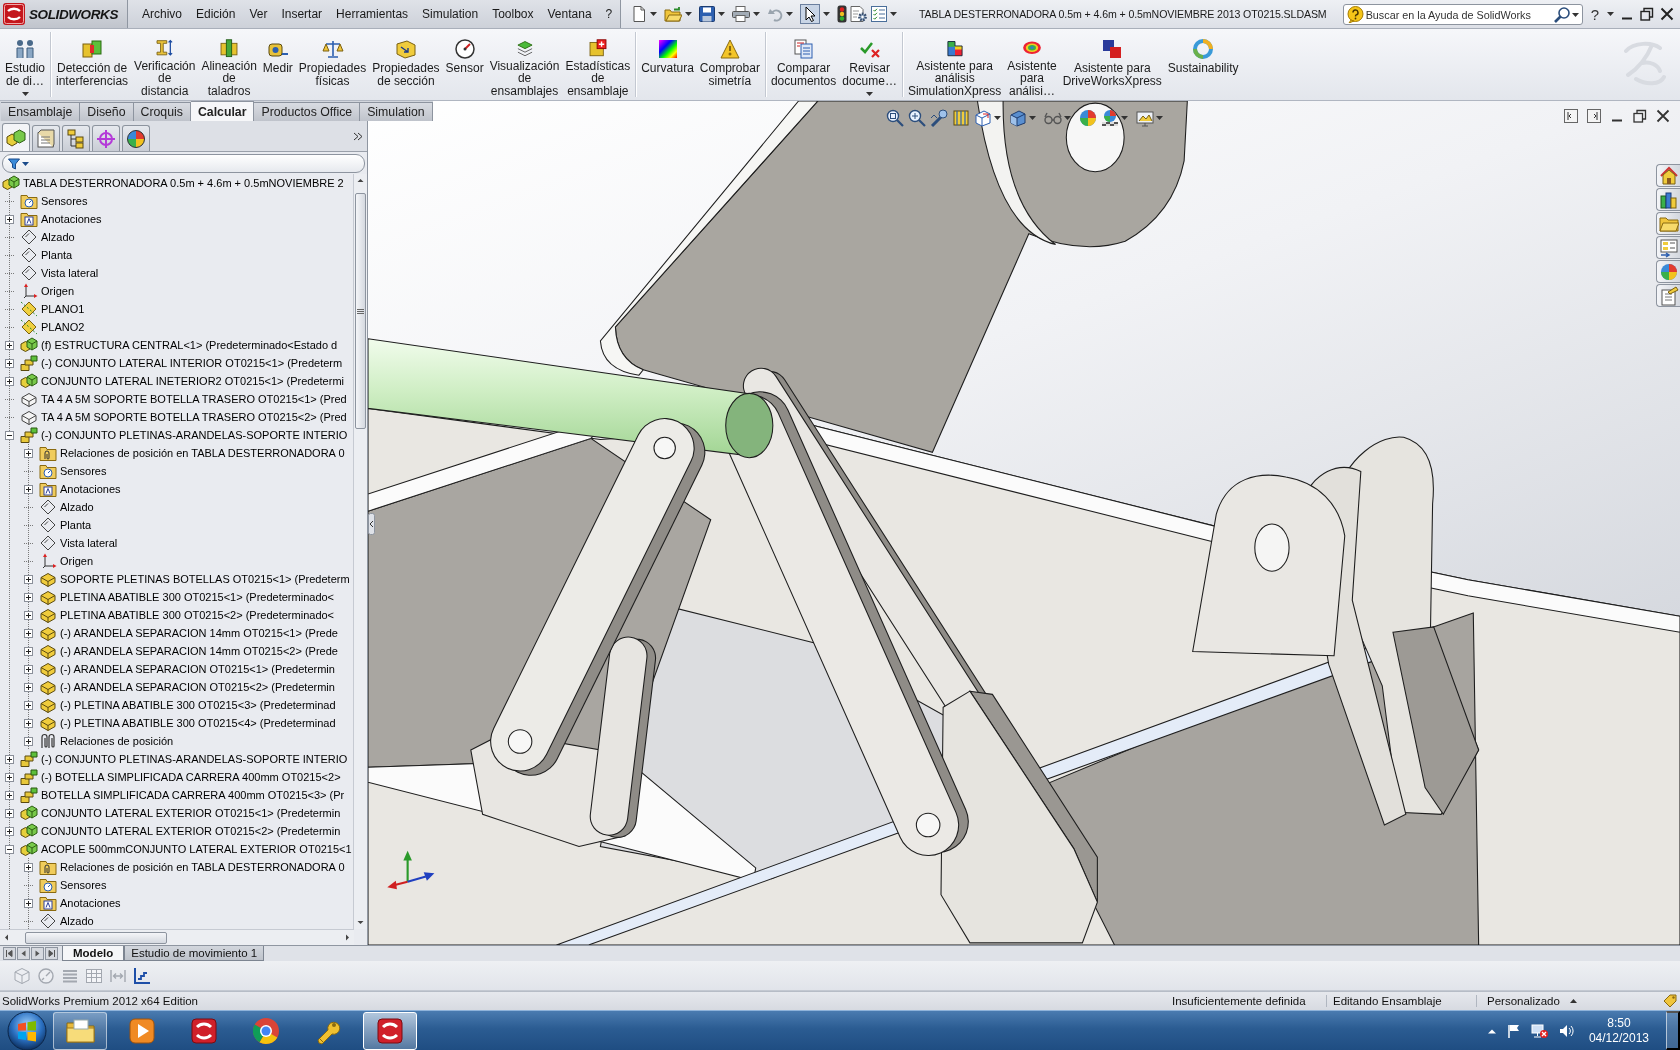 This screenshot has height=1050, width=1680. I want to click on tree-item: Planta, so click(57, 255).